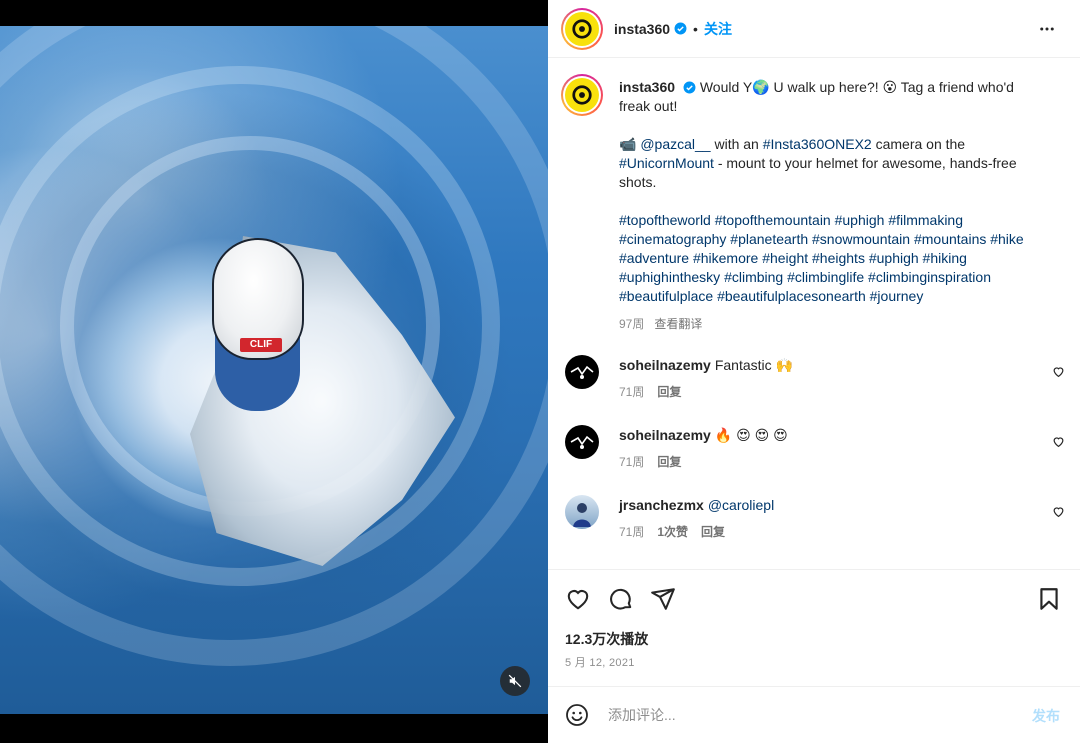  Describe the element at coordinates (606, 639) in the screenshot. I see `view-count: 12.3万次播放` at that location.